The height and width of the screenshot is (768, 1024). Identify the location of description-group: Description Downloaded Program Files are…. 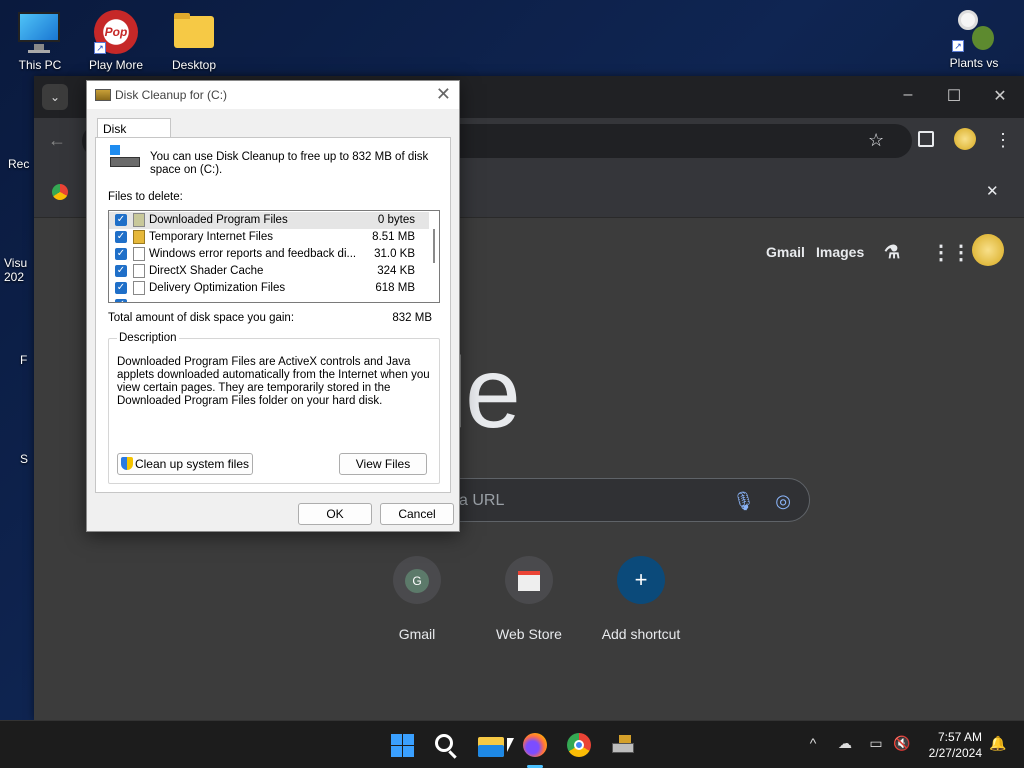
(274, 408).